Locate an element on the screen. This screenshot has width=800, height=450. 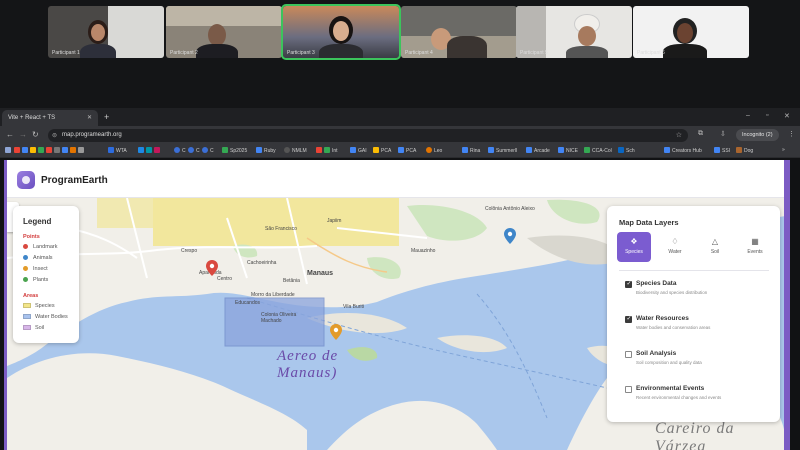
map-label: Vila Buriti is located at coordinates (354, 307).